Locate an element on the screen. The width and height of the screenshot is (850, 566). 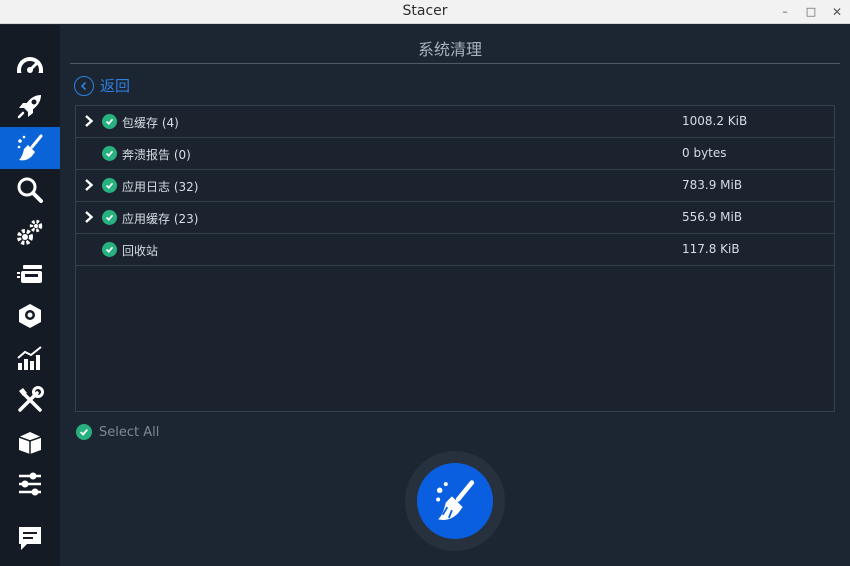
back-label: 返回 is located at coordinates (115, 86).